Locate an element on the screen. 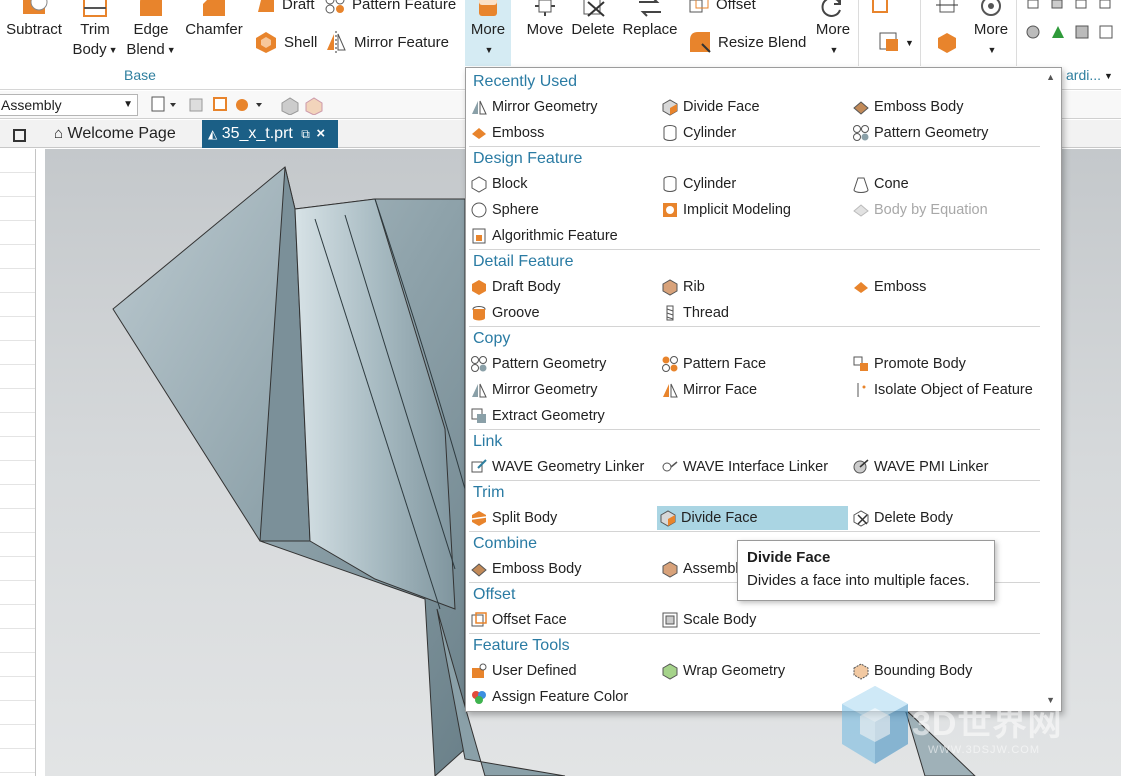 The height and width of the screenshot is (776, 1121). pattern-feature-button: Pattern Feature is located at coordinates (390, 7).